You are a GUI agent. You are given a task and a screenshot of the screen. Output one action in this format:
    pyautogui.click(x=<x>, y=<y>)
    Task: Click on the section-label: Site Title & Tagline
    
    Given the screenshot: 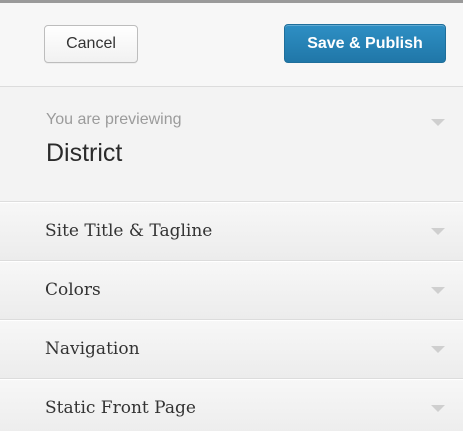 What is the action you would take?
    pyautogui.click(x=129, y=231)
    